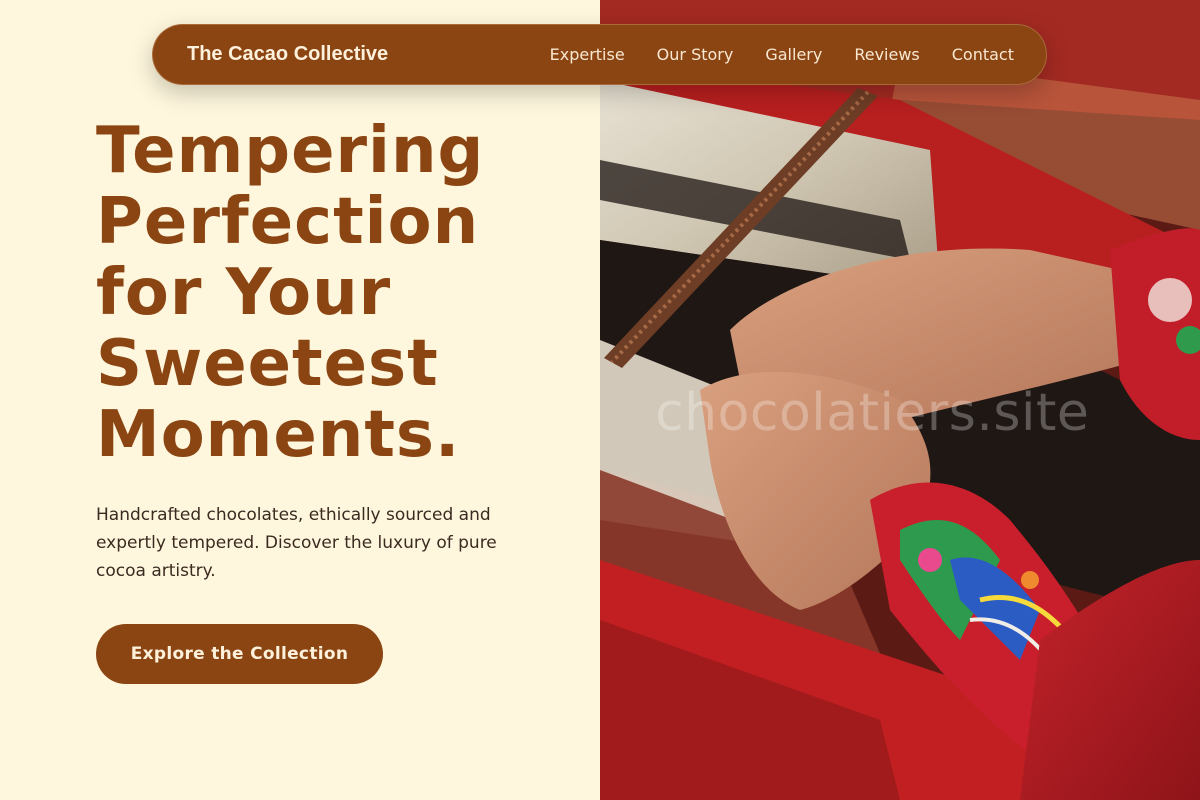 This screenshot has width=1200, height=800. I want to click on explore-collection-button: Explore the Collection, so click(239, 654).